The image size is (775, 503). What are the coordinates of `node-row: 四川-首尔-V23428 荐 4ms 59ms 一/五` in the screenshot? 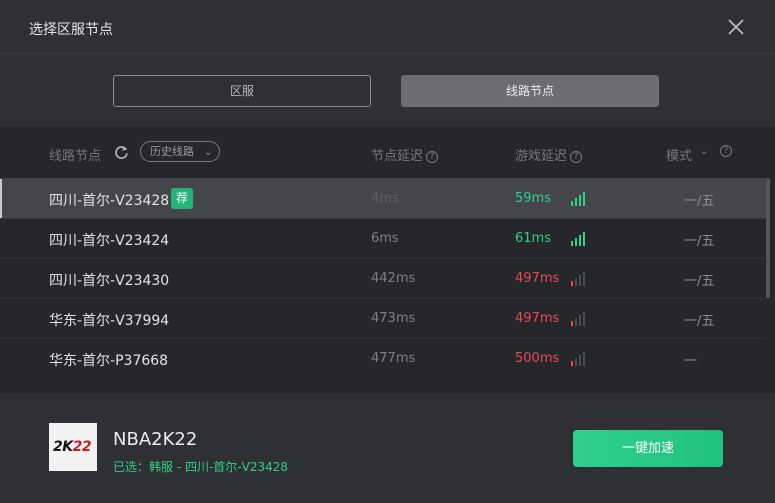 It's located at (383, 198).